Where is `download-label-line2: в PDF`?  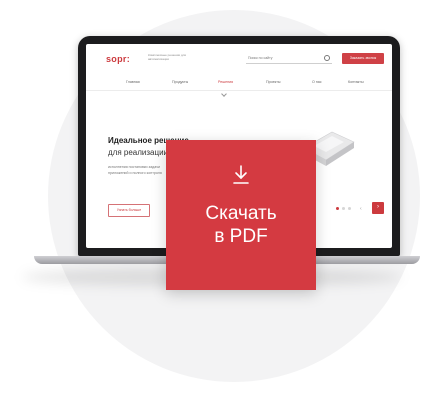 download-label-line2: в PDF is located at coordinates (241, 236).